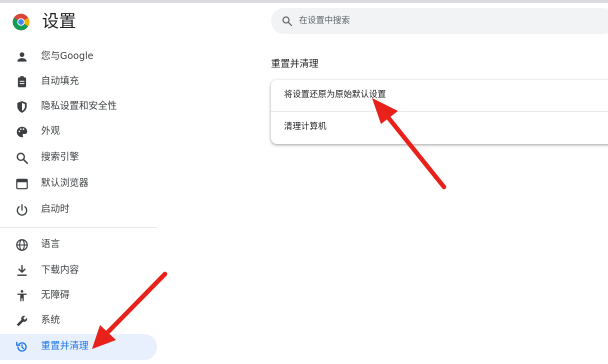 The image size is (608, 364). I want to click on reset-icon, so click(21, 346).